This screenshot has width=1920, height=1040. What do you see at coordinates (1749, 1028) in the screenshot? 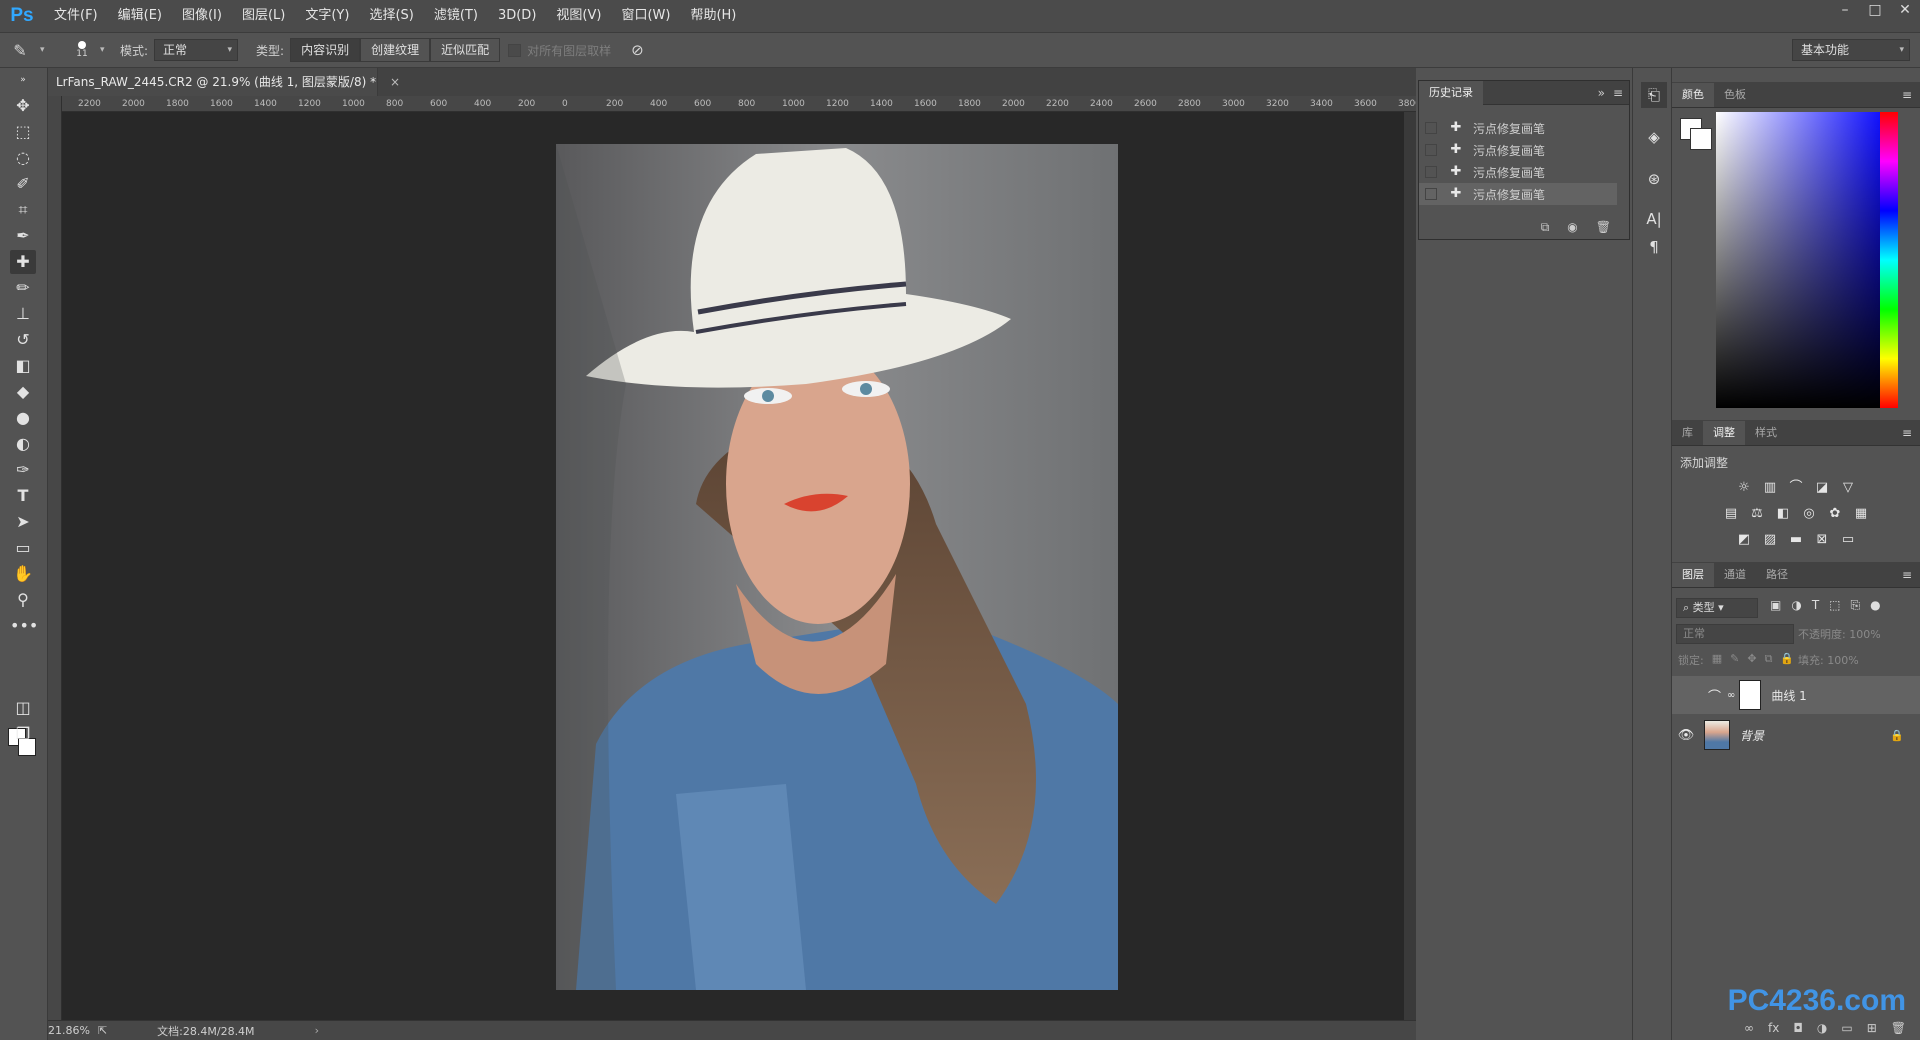
I see `link-layers-icon: ∞` at bounding box center [1749, 1028].